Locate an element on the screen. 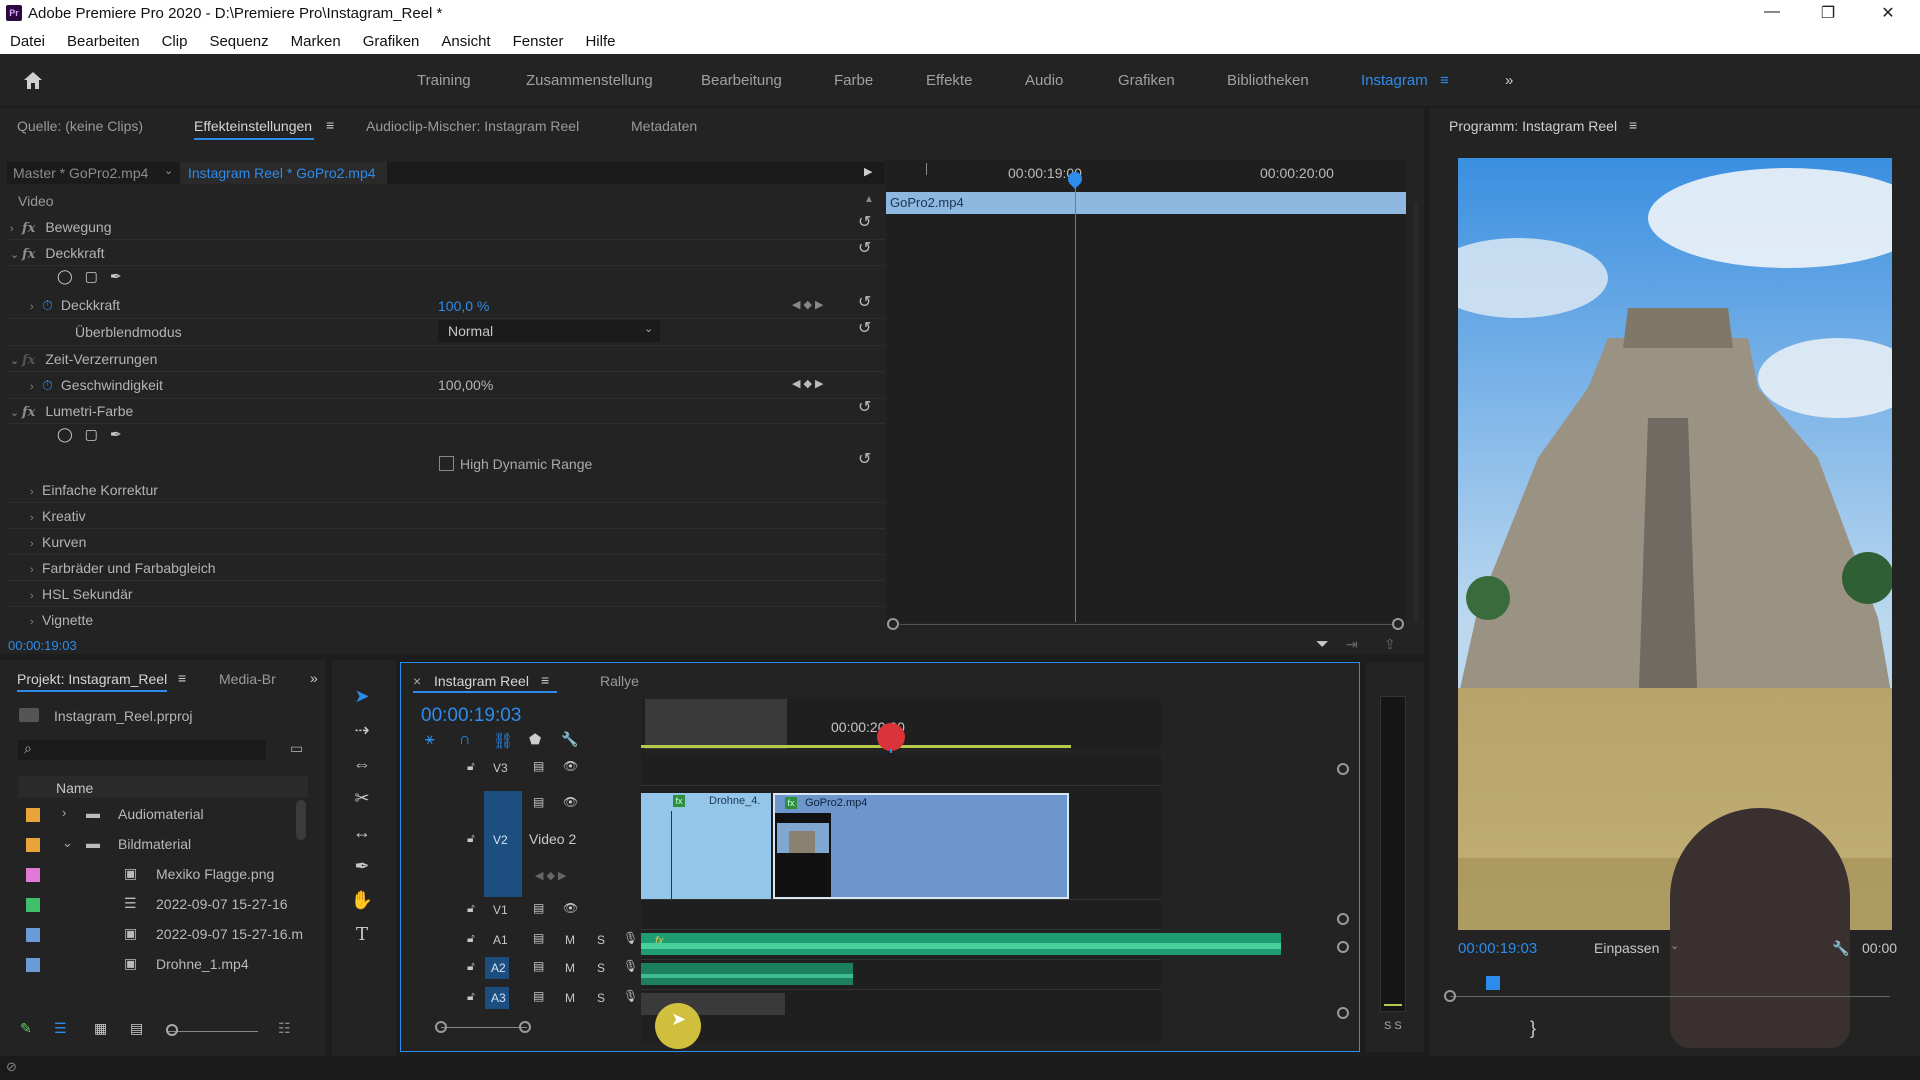 The width and height of the screenshot is (1920, 1080). slip-tool-icon: ↔ is located at coordinates (362, 834).